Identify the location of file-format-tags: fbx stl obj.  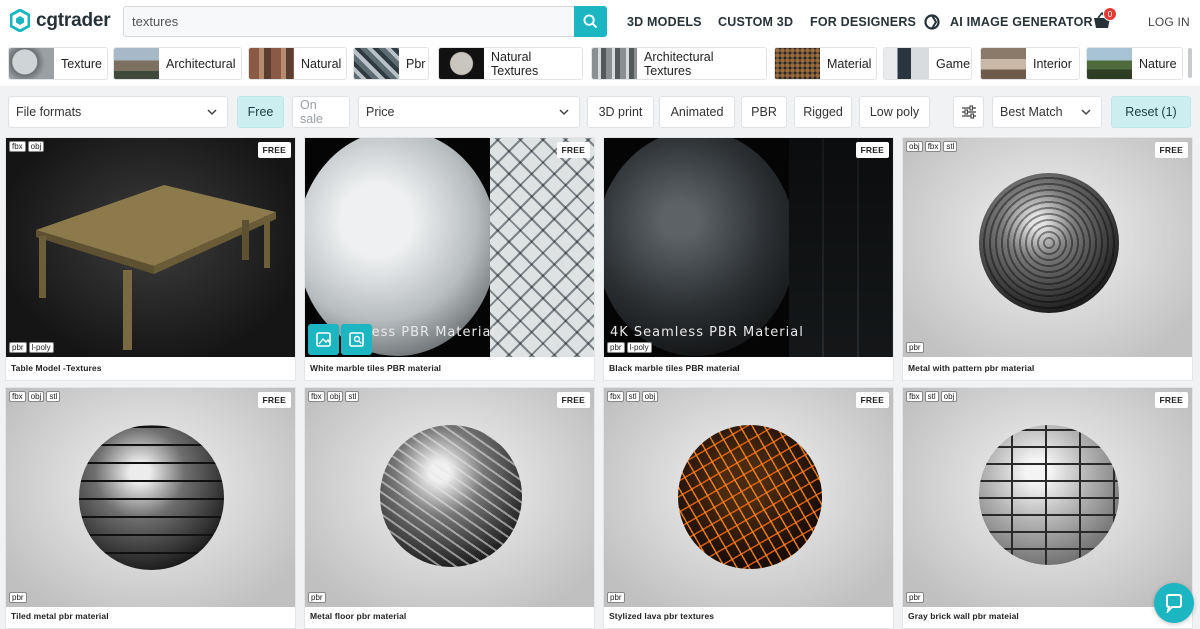
(932, 396).